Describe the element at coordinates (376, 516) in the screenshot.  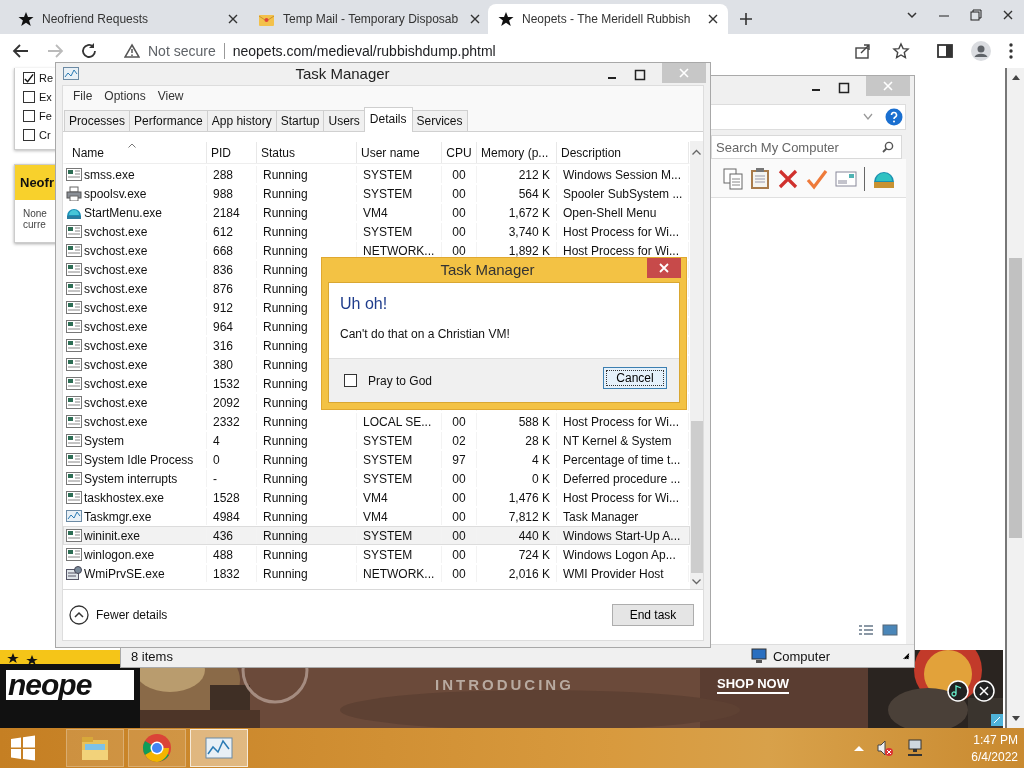
I see `table-row: Taskmgr.exe 4984 Running VM4 00 7,812 K Task Manager` at that location.